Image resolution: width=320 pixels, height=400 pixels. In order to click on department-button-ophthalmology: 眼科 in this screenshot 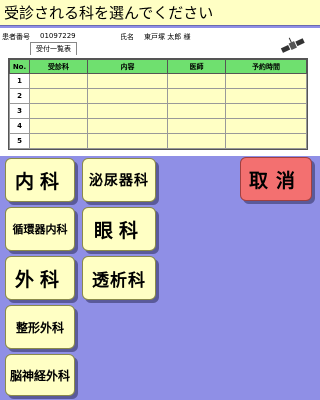, I will do `click(119, 229)`.